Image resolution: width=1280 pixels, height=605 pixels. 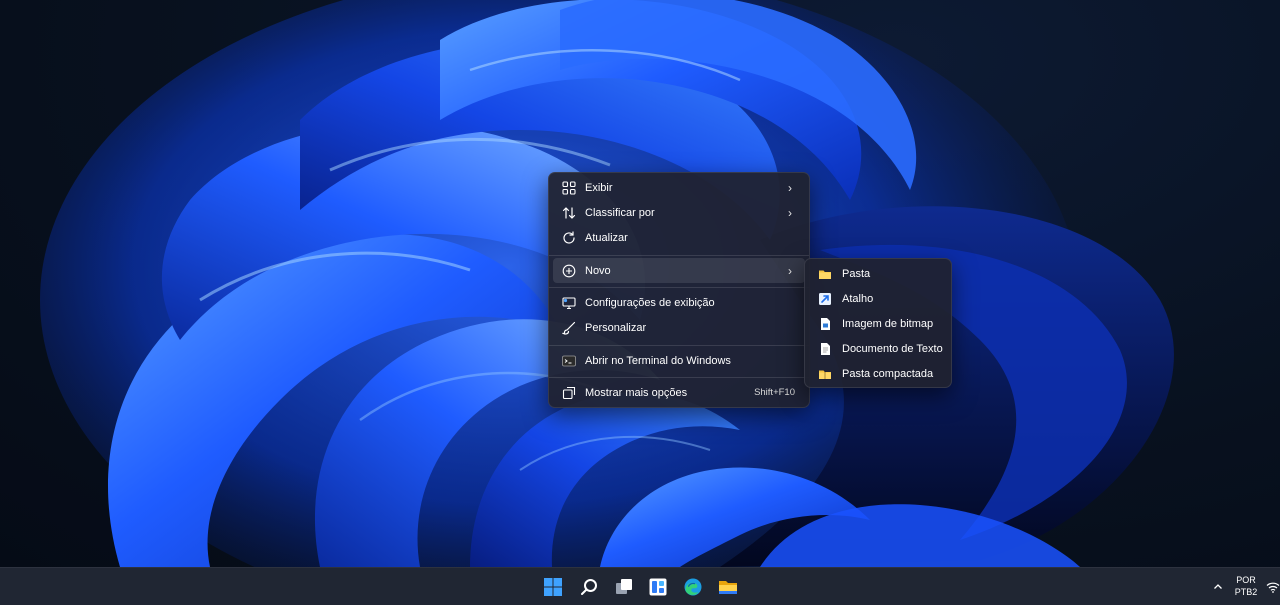 What do you see at coordinates (825, 299) in the screenshot?
I see `shortcut-icon` at bounding box center [825, 299].